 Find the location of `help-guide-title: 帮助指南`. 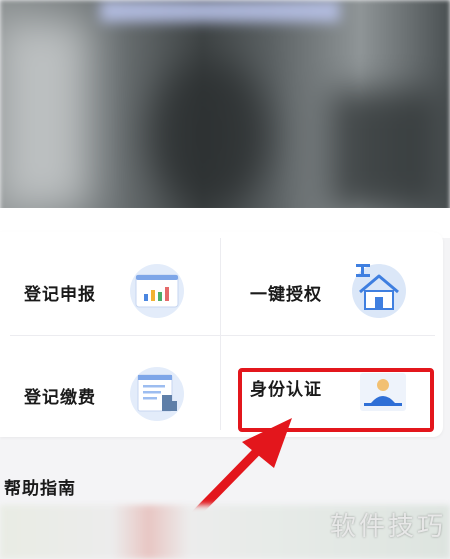

help-guide-title: 帮助指南 is located at coordinates (40, 488).